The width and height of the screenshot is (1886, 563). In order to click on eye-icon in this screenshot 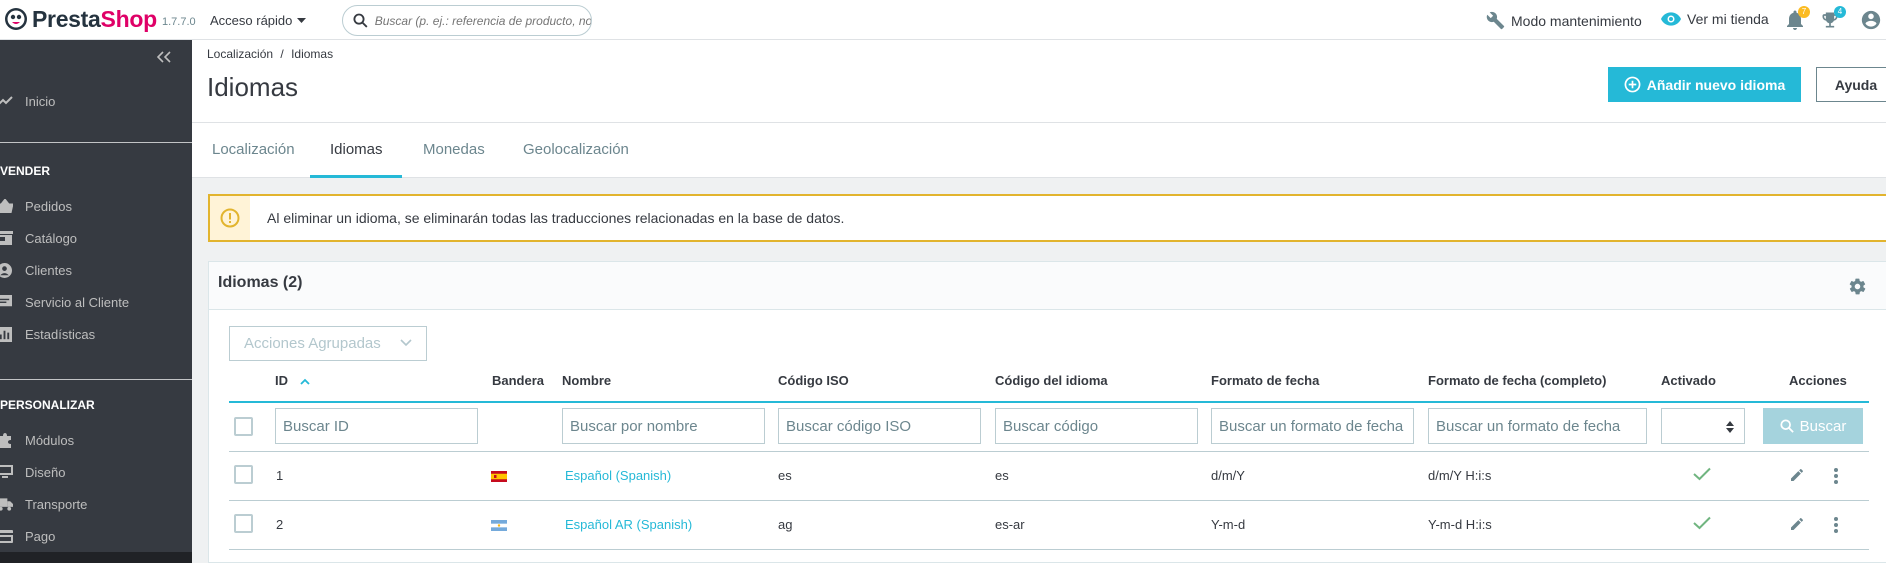, I will do `click(1671, 19)`.